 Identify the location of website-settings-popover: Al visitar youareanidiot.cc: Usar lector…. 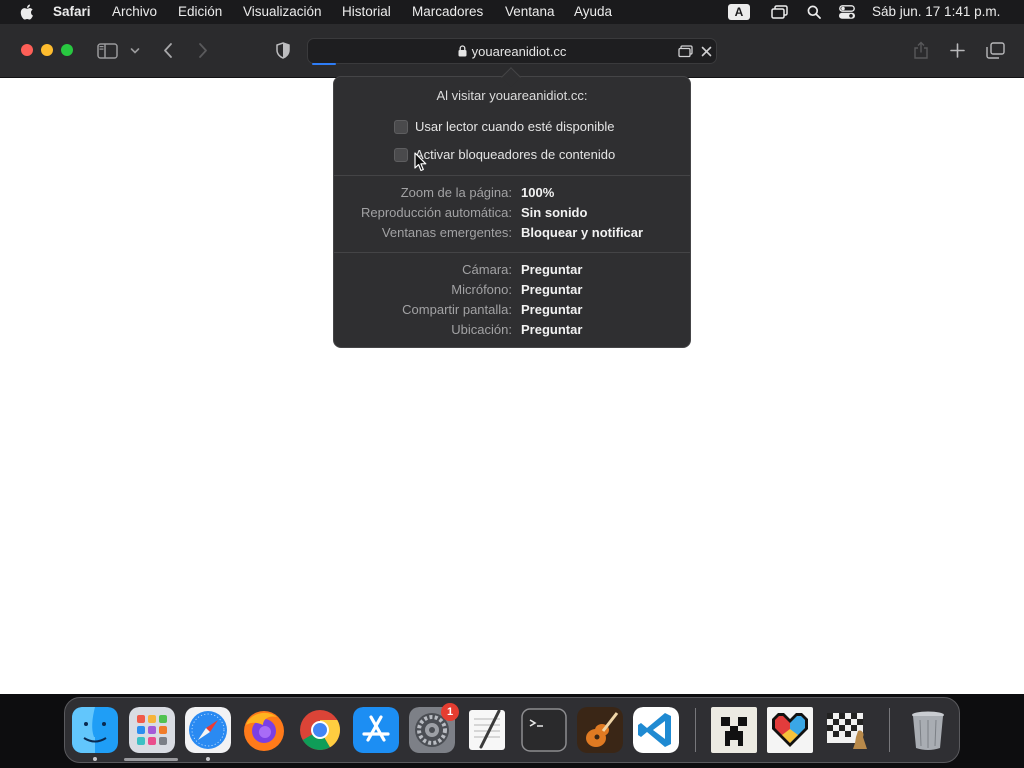
(512, 207).